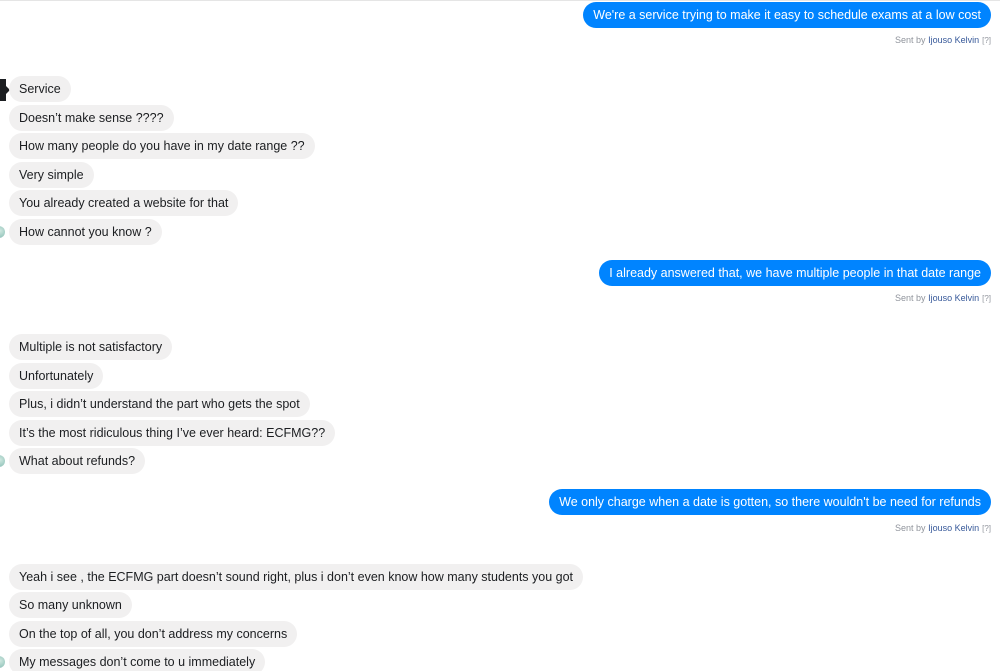 This screenshot has height=671, width=1000. Describe the element at coordinates (137, 660) in the screenshot. I see `incoming-message: My messages don’t come to u immediately` at that location.